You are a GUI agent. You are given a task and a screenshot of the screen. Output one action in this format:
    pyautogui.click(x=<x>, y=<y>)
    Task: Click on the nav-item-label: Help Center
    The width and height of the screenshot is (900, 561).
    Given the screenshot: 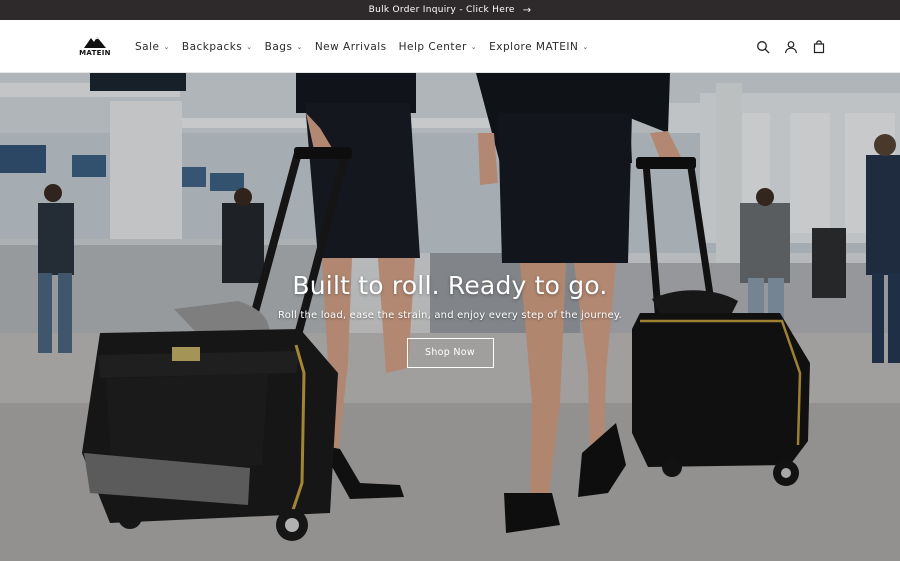 What is the action you would take?
    pyautogui.click(x=432, y=46)
    